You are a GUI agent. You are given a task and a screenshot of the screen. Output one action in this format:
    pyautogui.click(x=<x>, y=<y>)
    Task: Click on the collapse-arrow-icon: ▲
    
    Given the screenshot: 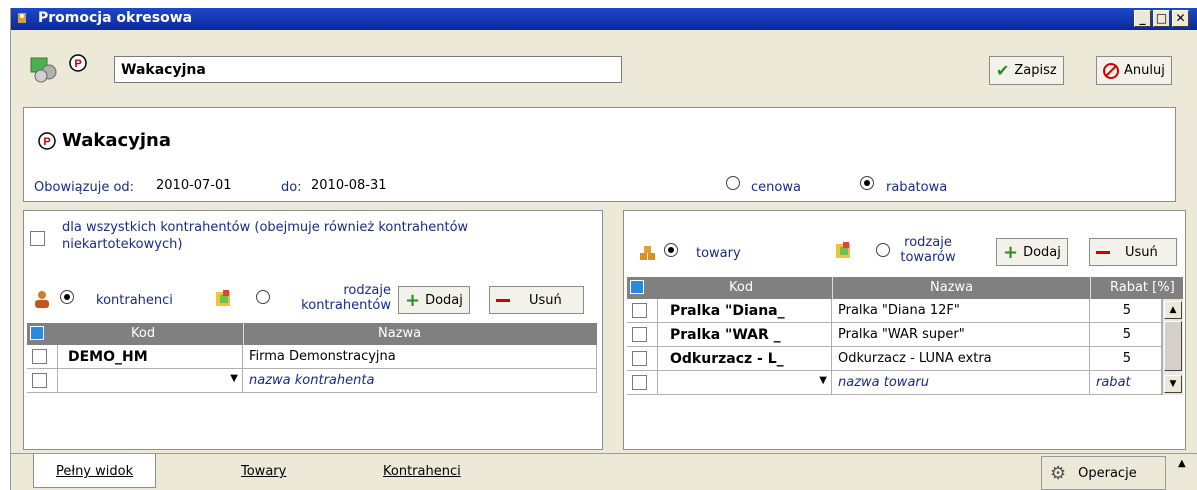 What is the action you would take?
    pyautogui.click(x=1182, y=463)
    